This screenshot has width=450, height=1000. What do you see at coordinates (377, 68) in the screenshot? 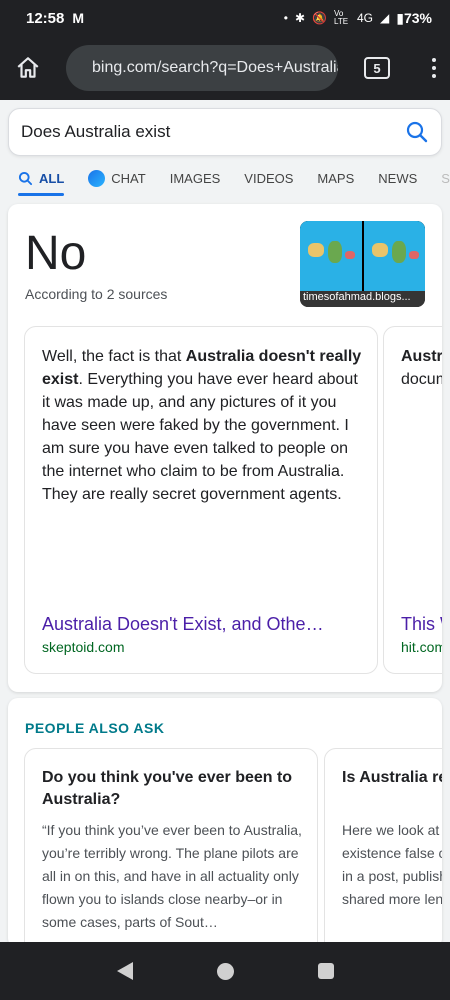
I see `tab-switcher-button: 5` at bounding box center [377, 68].